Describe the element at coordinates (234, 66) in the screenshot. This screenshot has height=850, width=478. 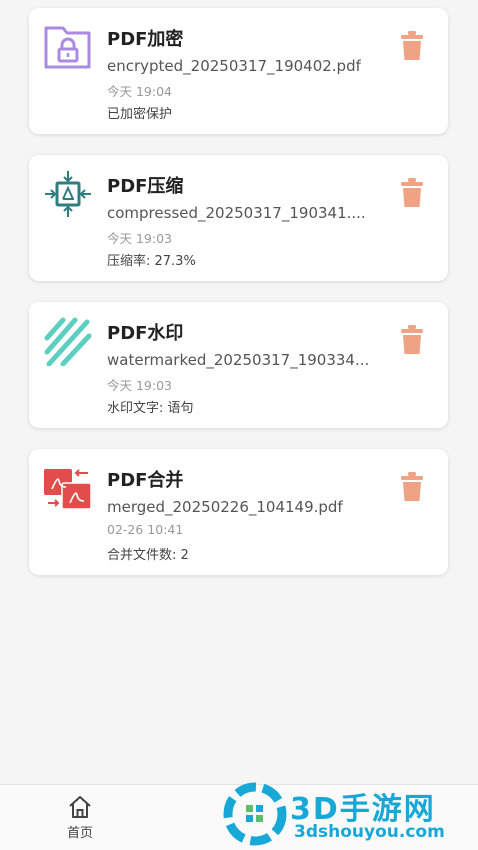
I see `card-filename: encrypted_20250317_190402.pdf` at that location.